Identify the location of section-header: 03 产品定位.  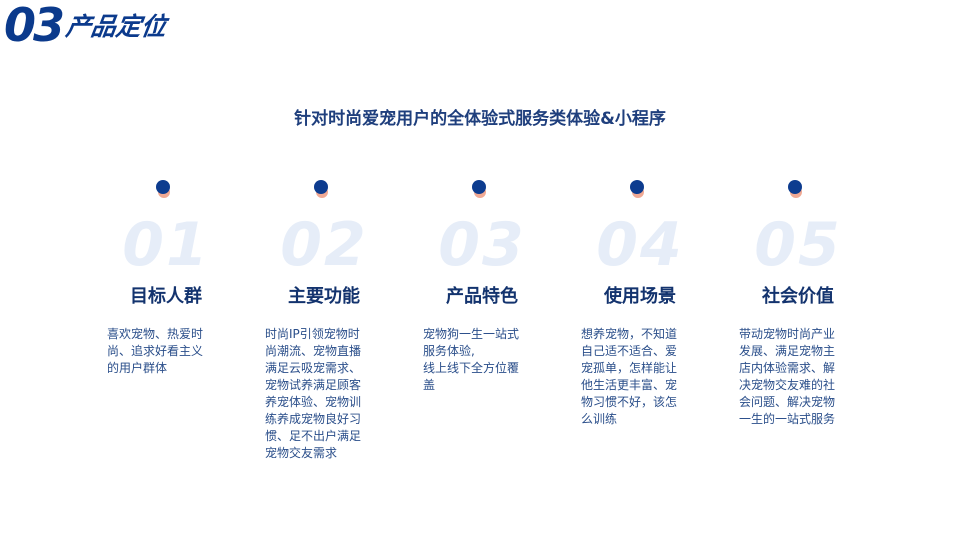
(86, 26).